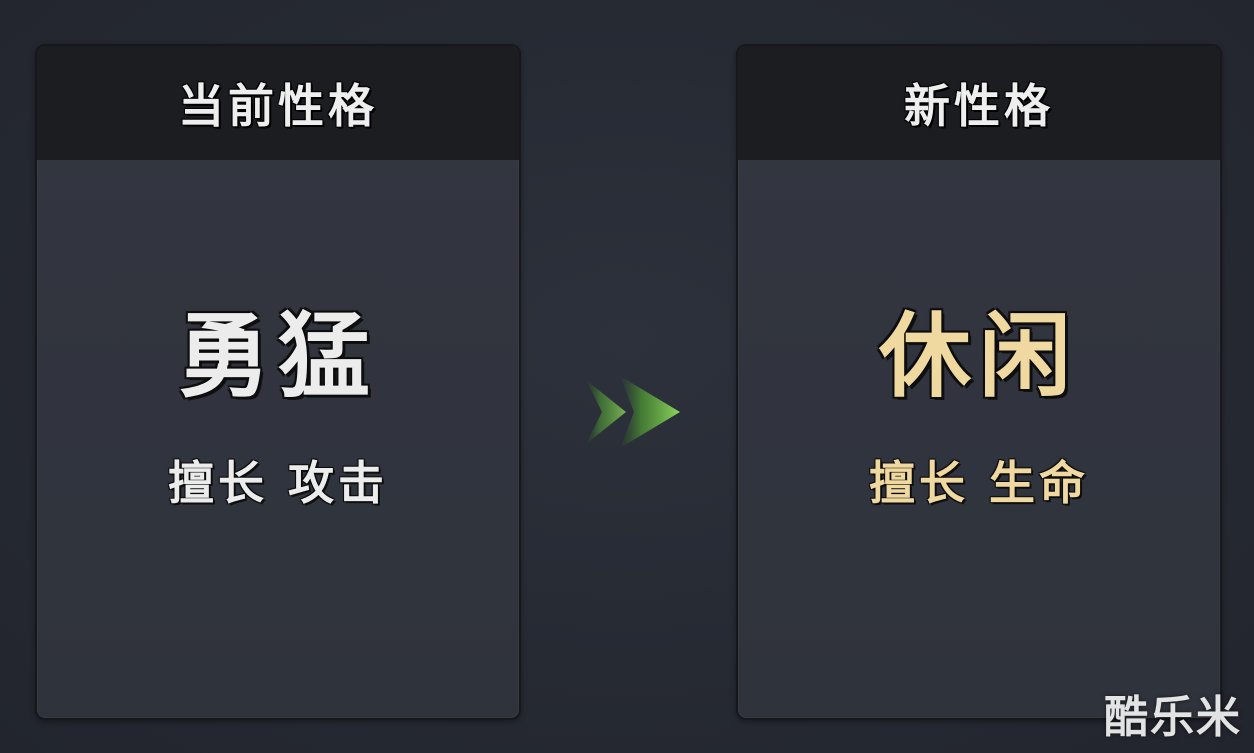  What do you see at coordinates (277, 356) in the screenshot?
I see `current-trait-name: 勇猛` at bounding box center [277, 356].